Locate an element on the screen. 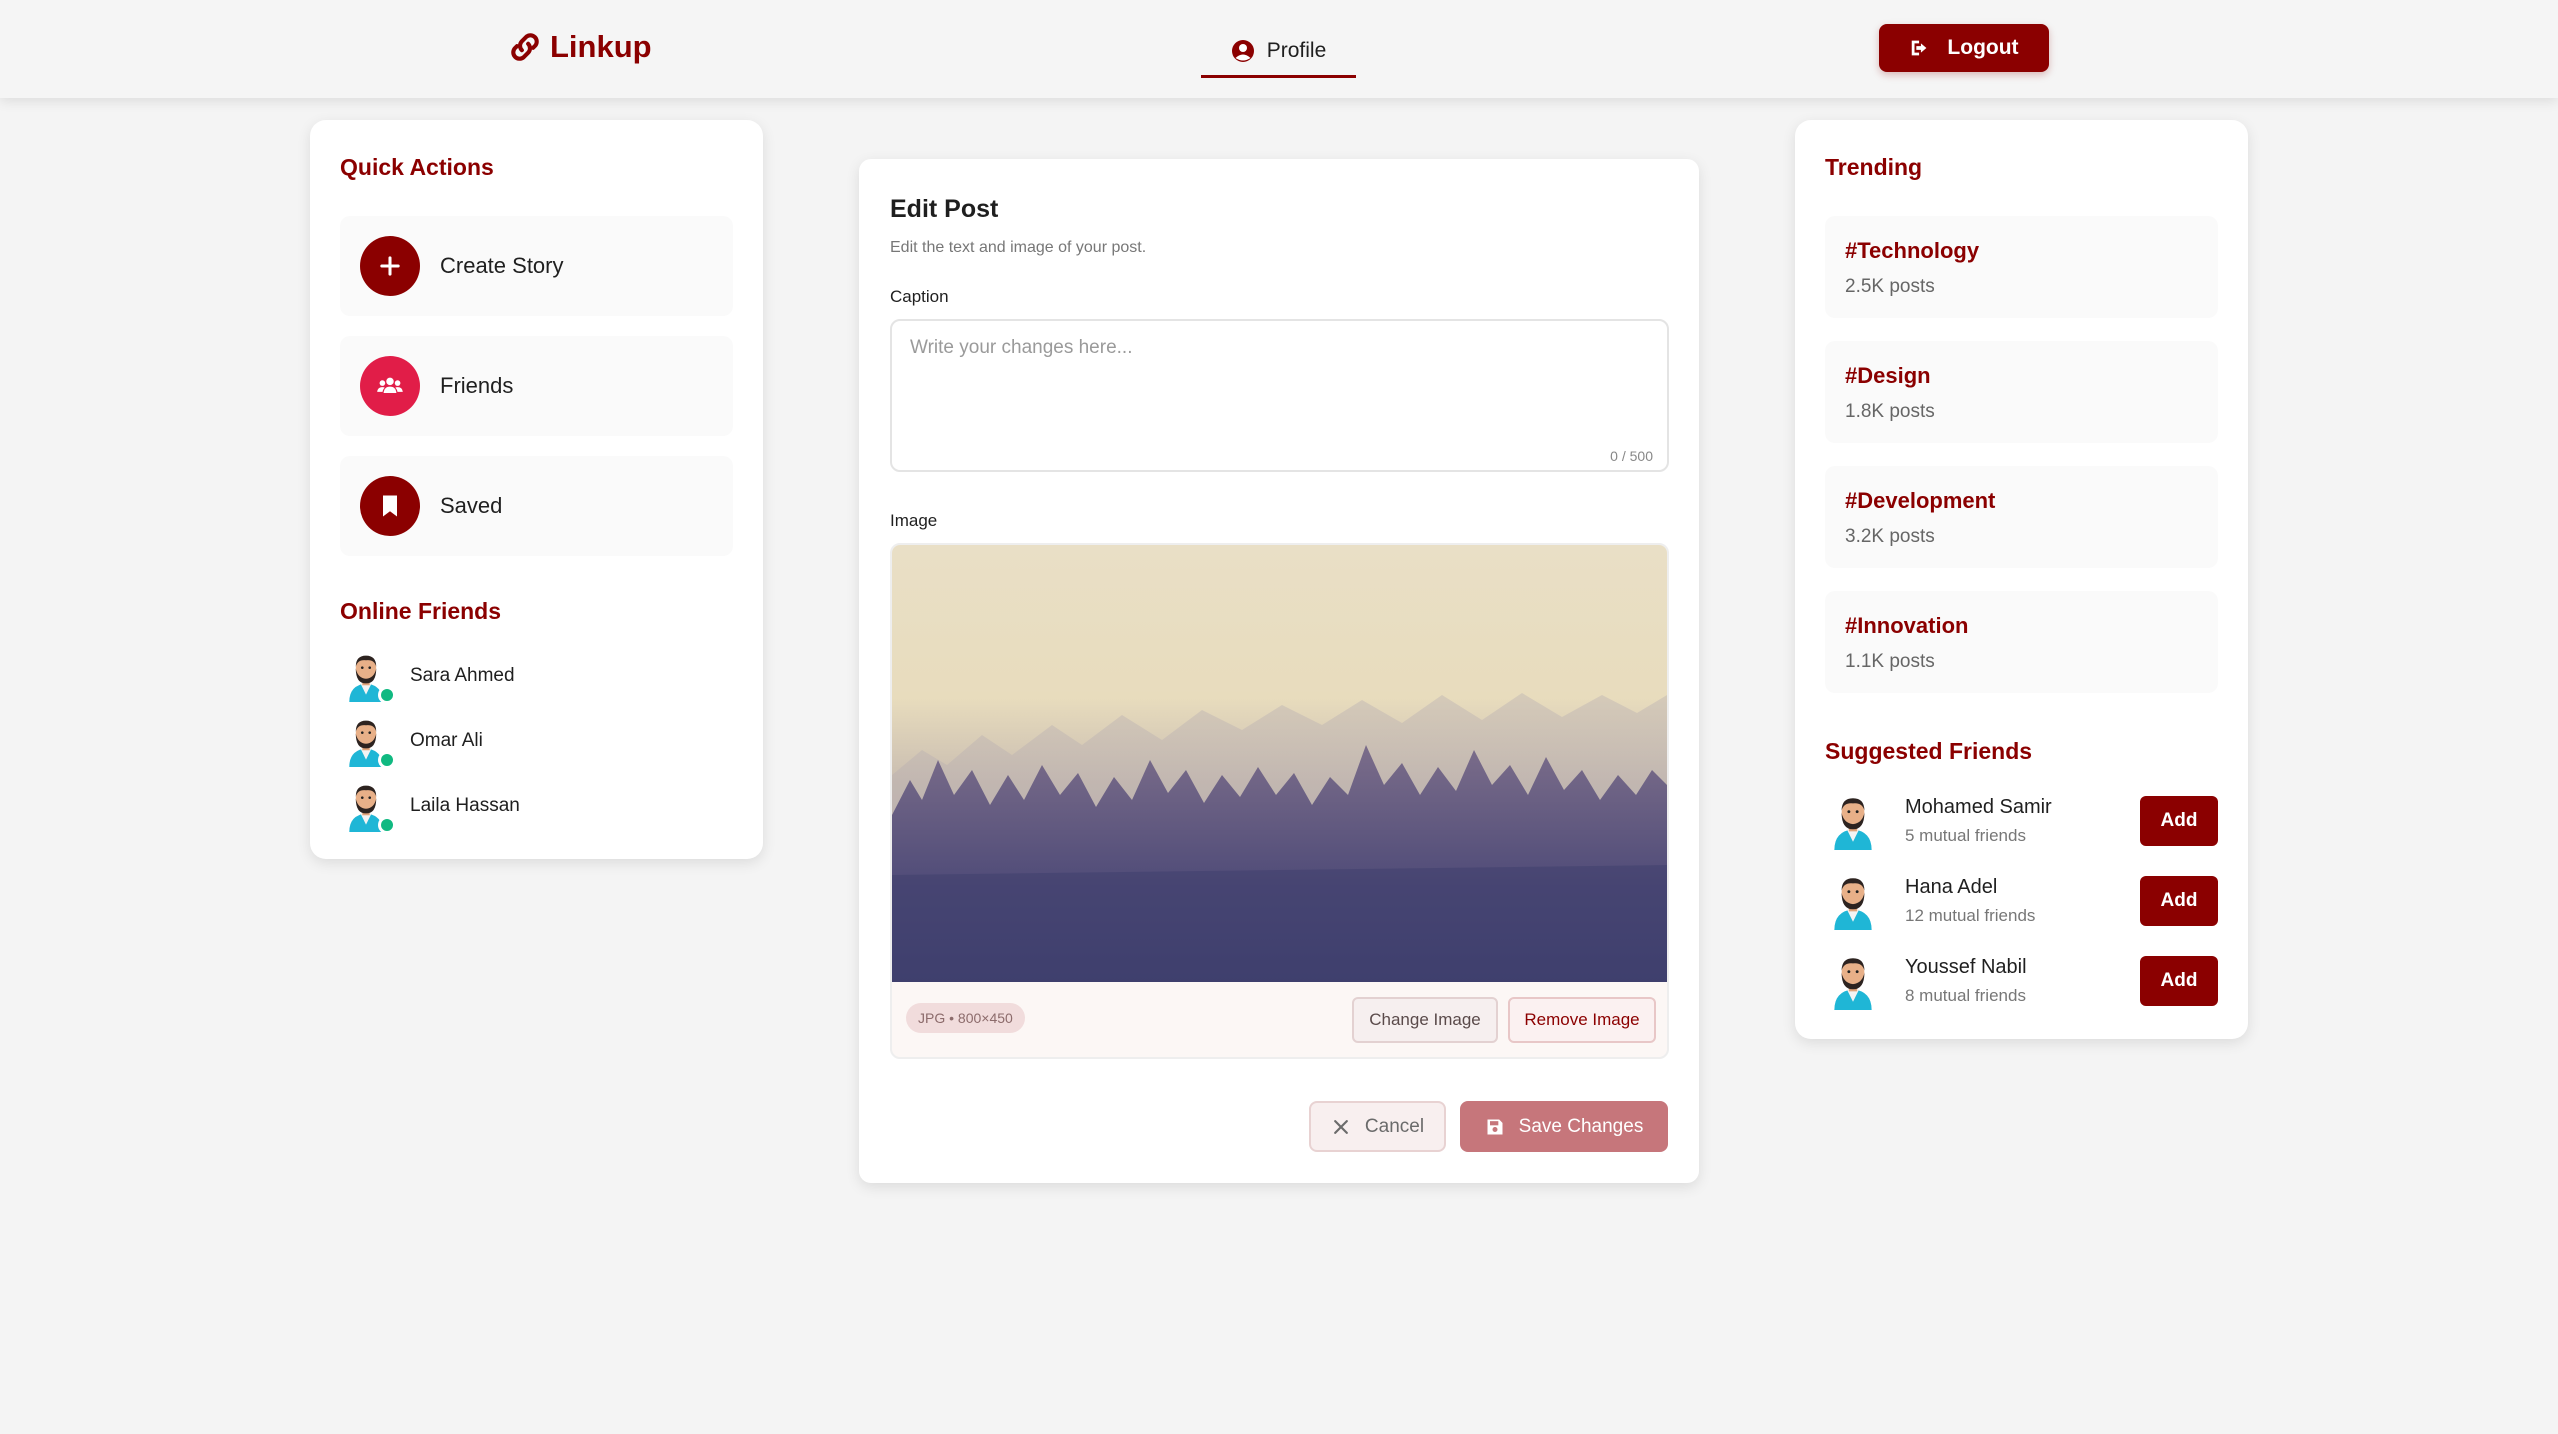  trending-count: 3.2K posts is located at coordinates (1890, 536).